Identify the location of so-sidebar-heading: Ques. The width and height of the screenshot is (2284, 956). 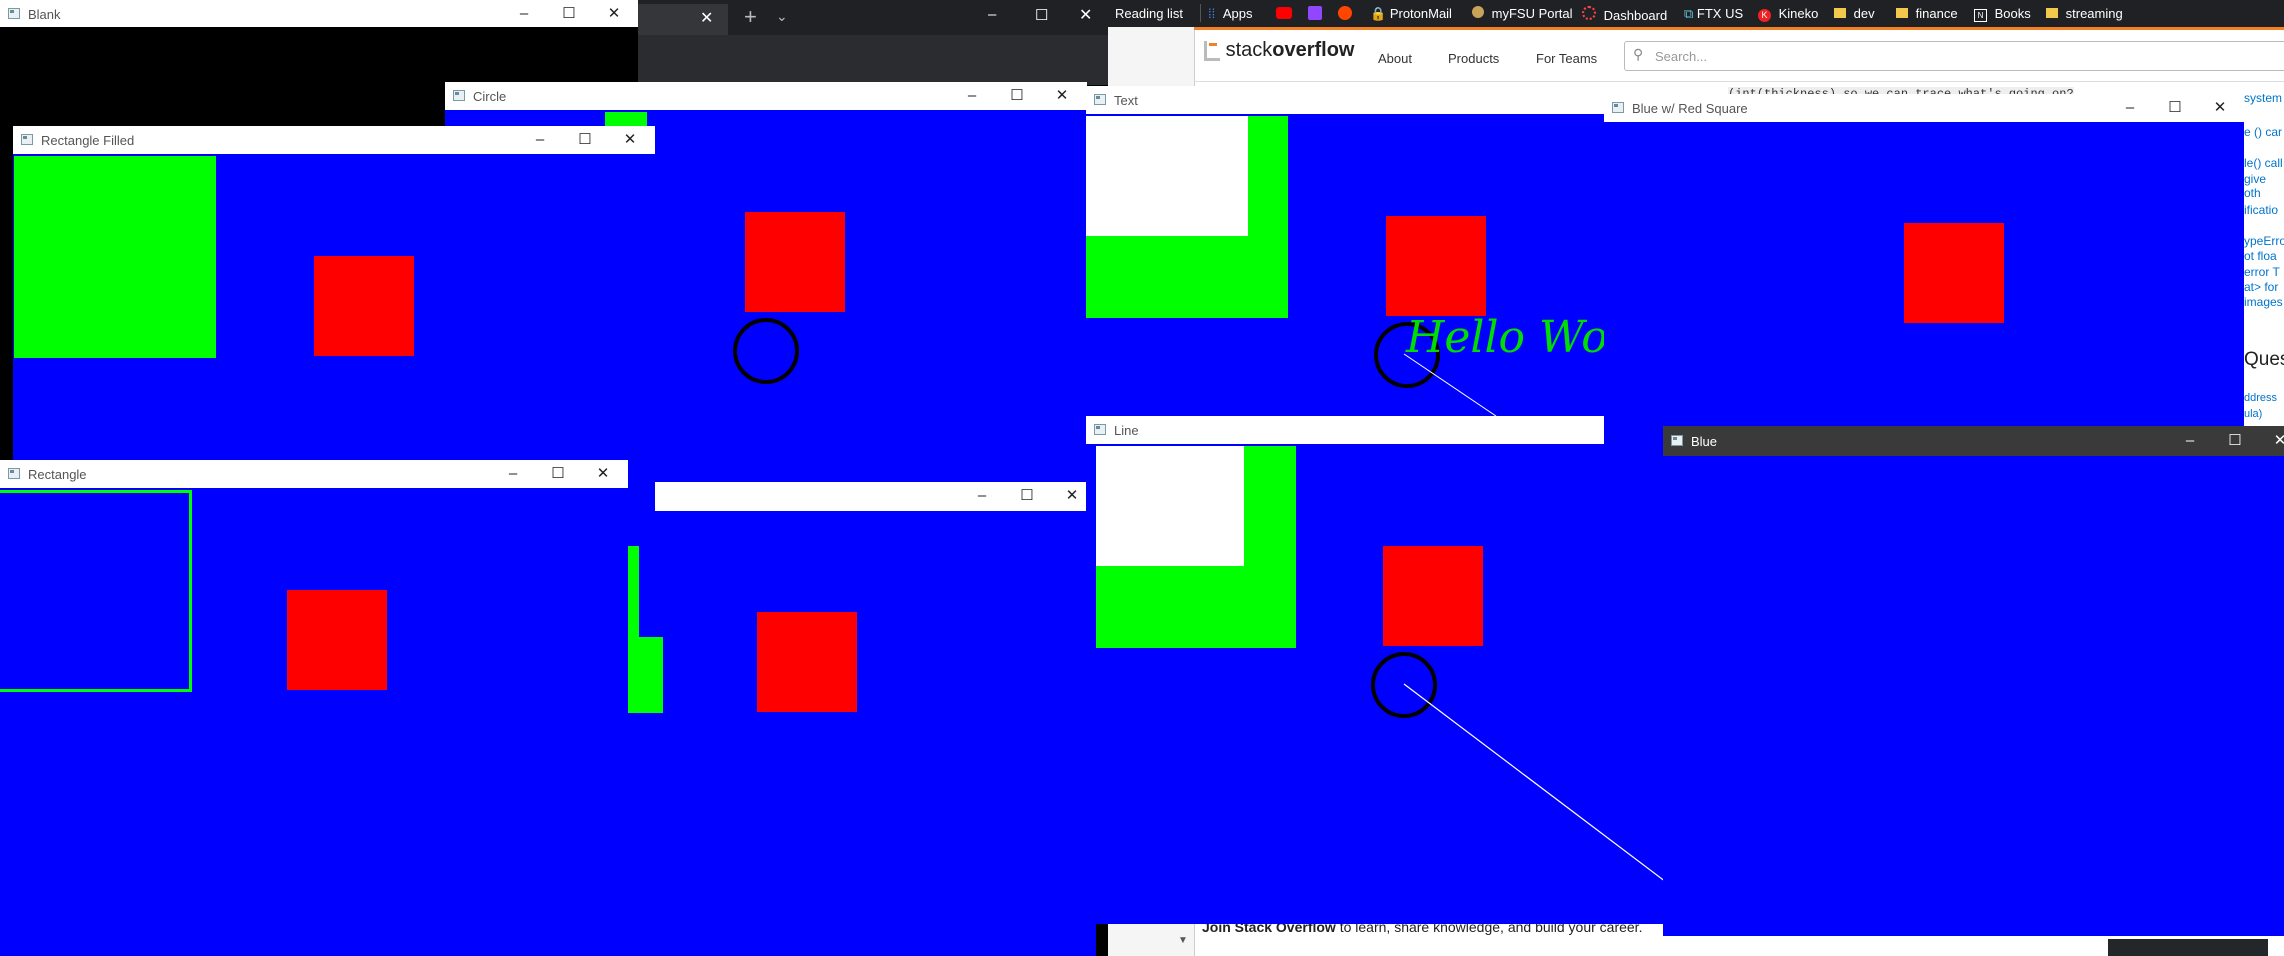
(2264, 359).